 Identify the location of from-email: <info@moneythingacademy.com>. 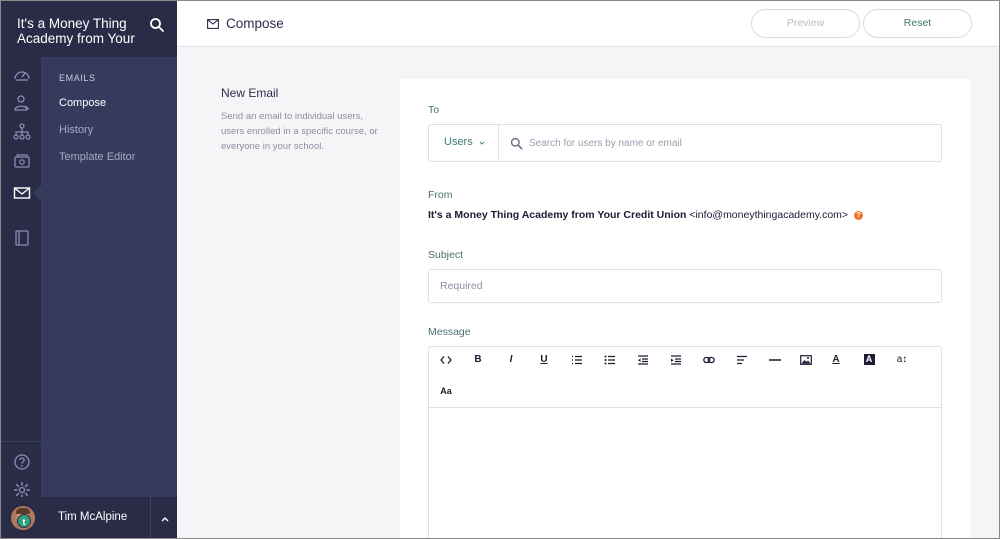
(769, 215).